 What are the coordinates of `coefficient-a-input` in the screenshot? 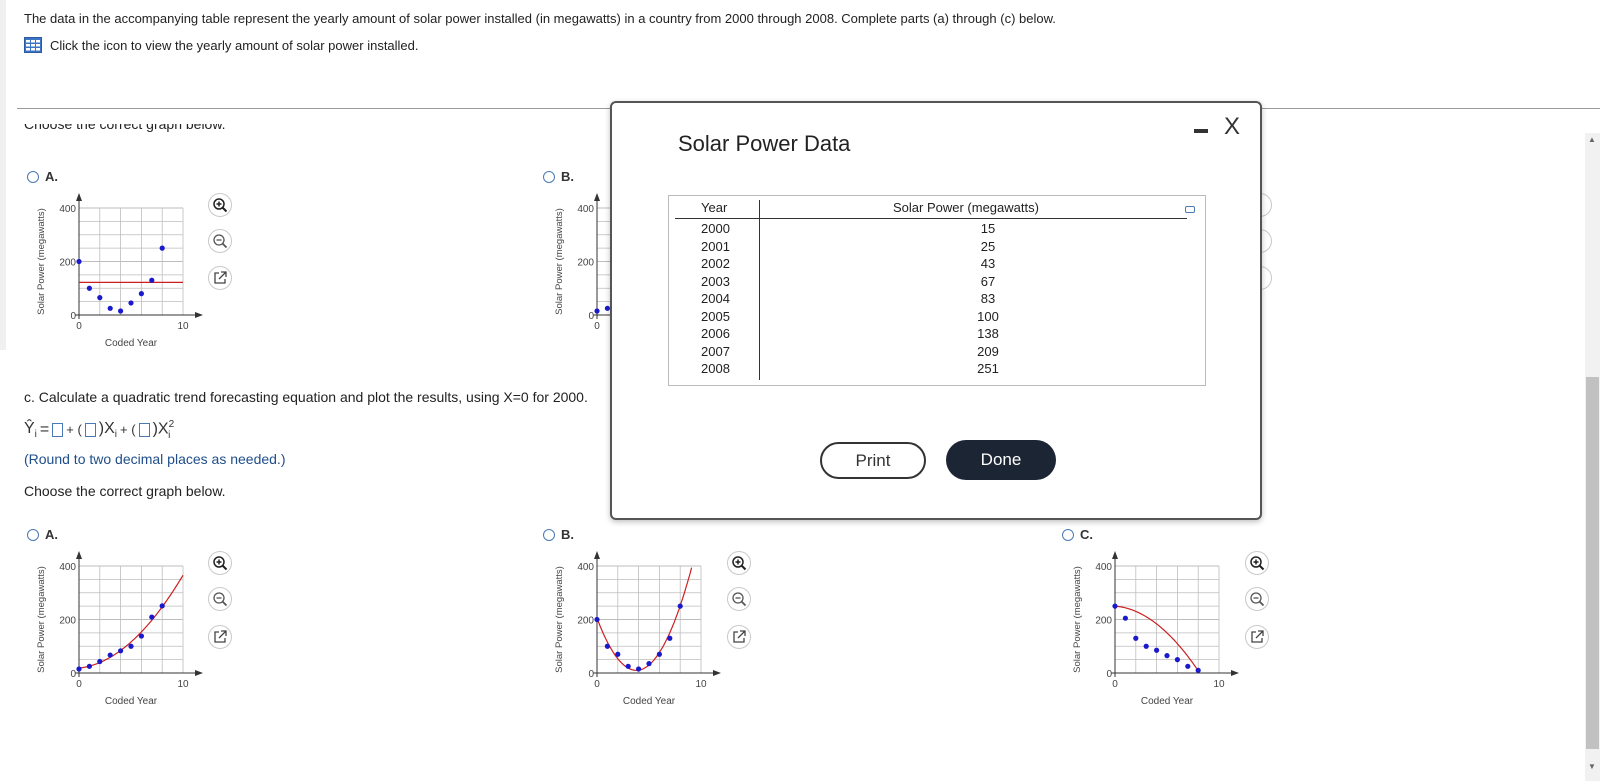 It's located at (58, 429).